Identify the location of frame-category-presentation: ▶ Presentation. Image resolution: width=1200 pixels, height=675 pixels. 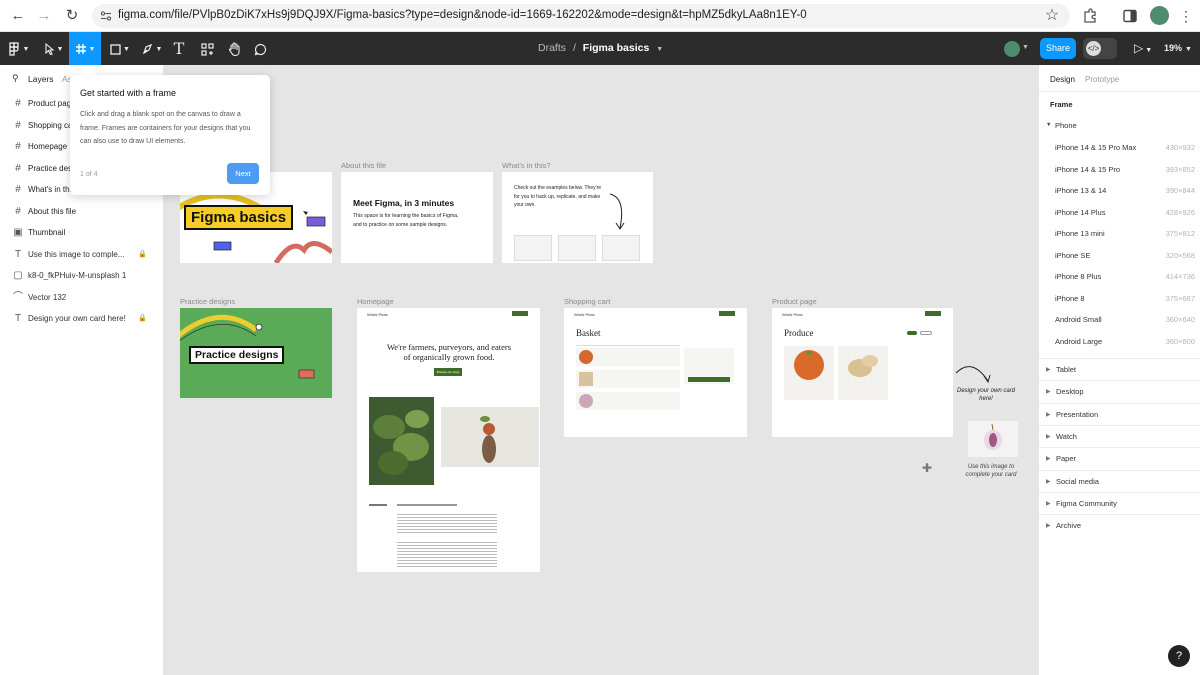
(1119, 413).